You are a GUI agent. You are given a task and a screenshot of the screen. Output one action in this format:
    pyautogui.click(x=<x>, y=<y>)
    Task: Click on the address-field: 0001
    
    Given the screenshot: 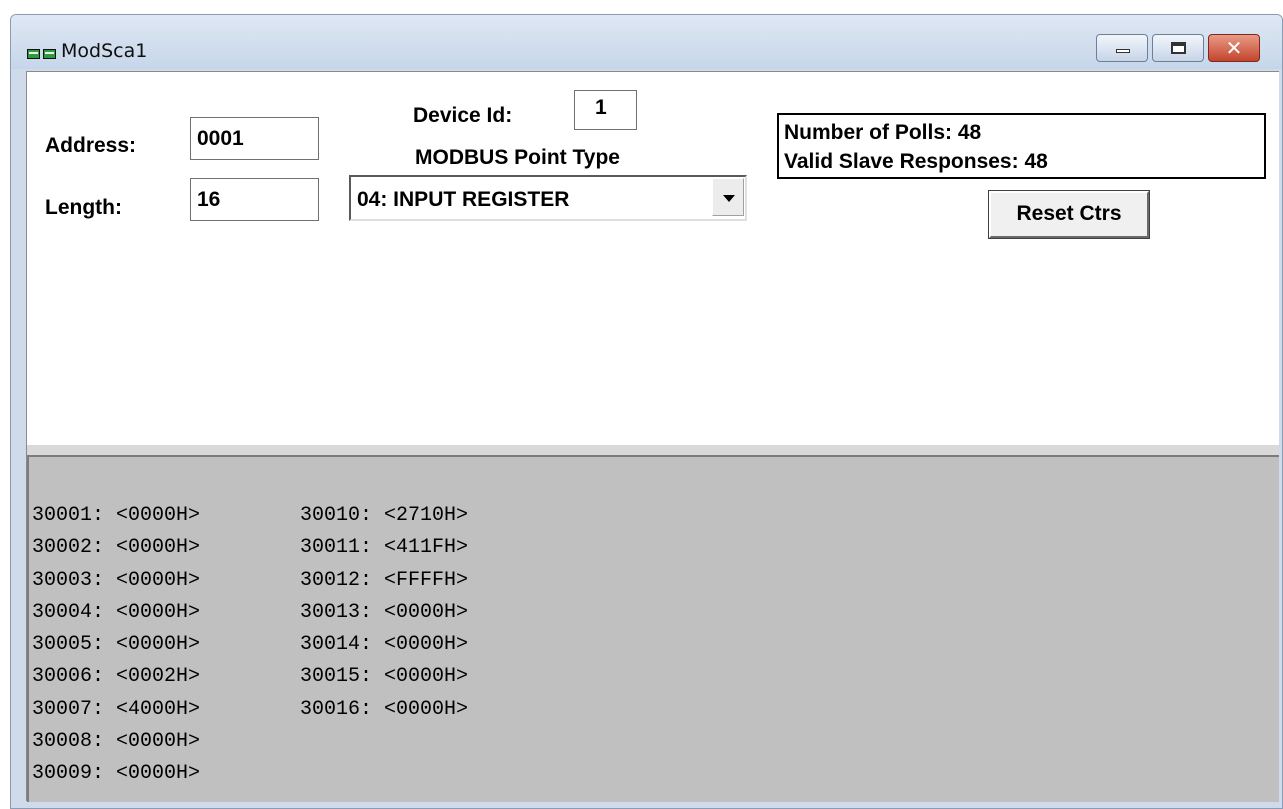 What is the action you would take?
    pyautogui.click(x=254, y=138)
    